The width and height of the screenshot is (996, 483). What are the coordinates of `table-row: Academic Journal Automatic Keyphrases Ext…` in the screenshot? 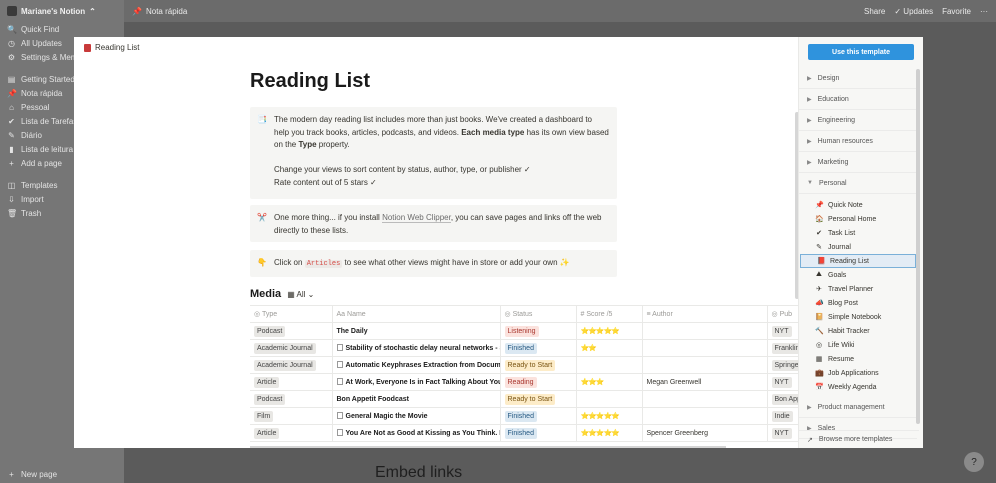 It's located at (525, 365).